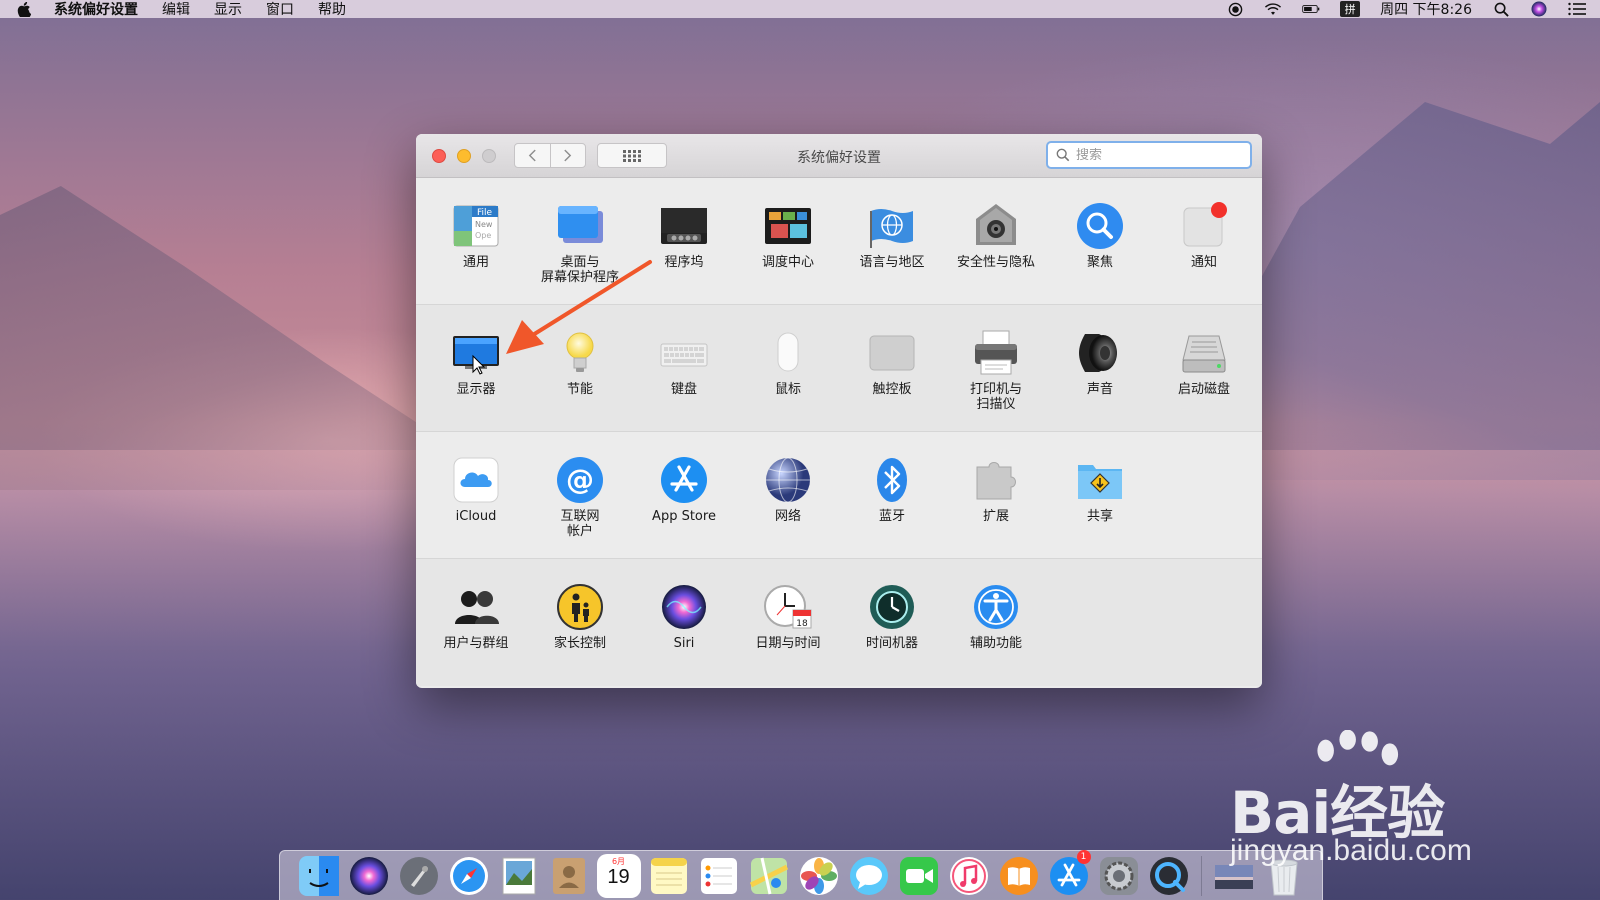 The height and width of the screenshot is (900, 1600). I want to click on dock-reminders, so click(719, 876).